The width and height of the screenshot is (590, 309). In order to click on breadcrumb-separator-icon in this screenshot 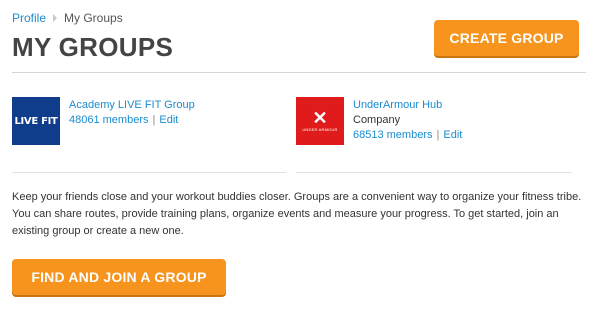, I will do `click(55, 18)`.